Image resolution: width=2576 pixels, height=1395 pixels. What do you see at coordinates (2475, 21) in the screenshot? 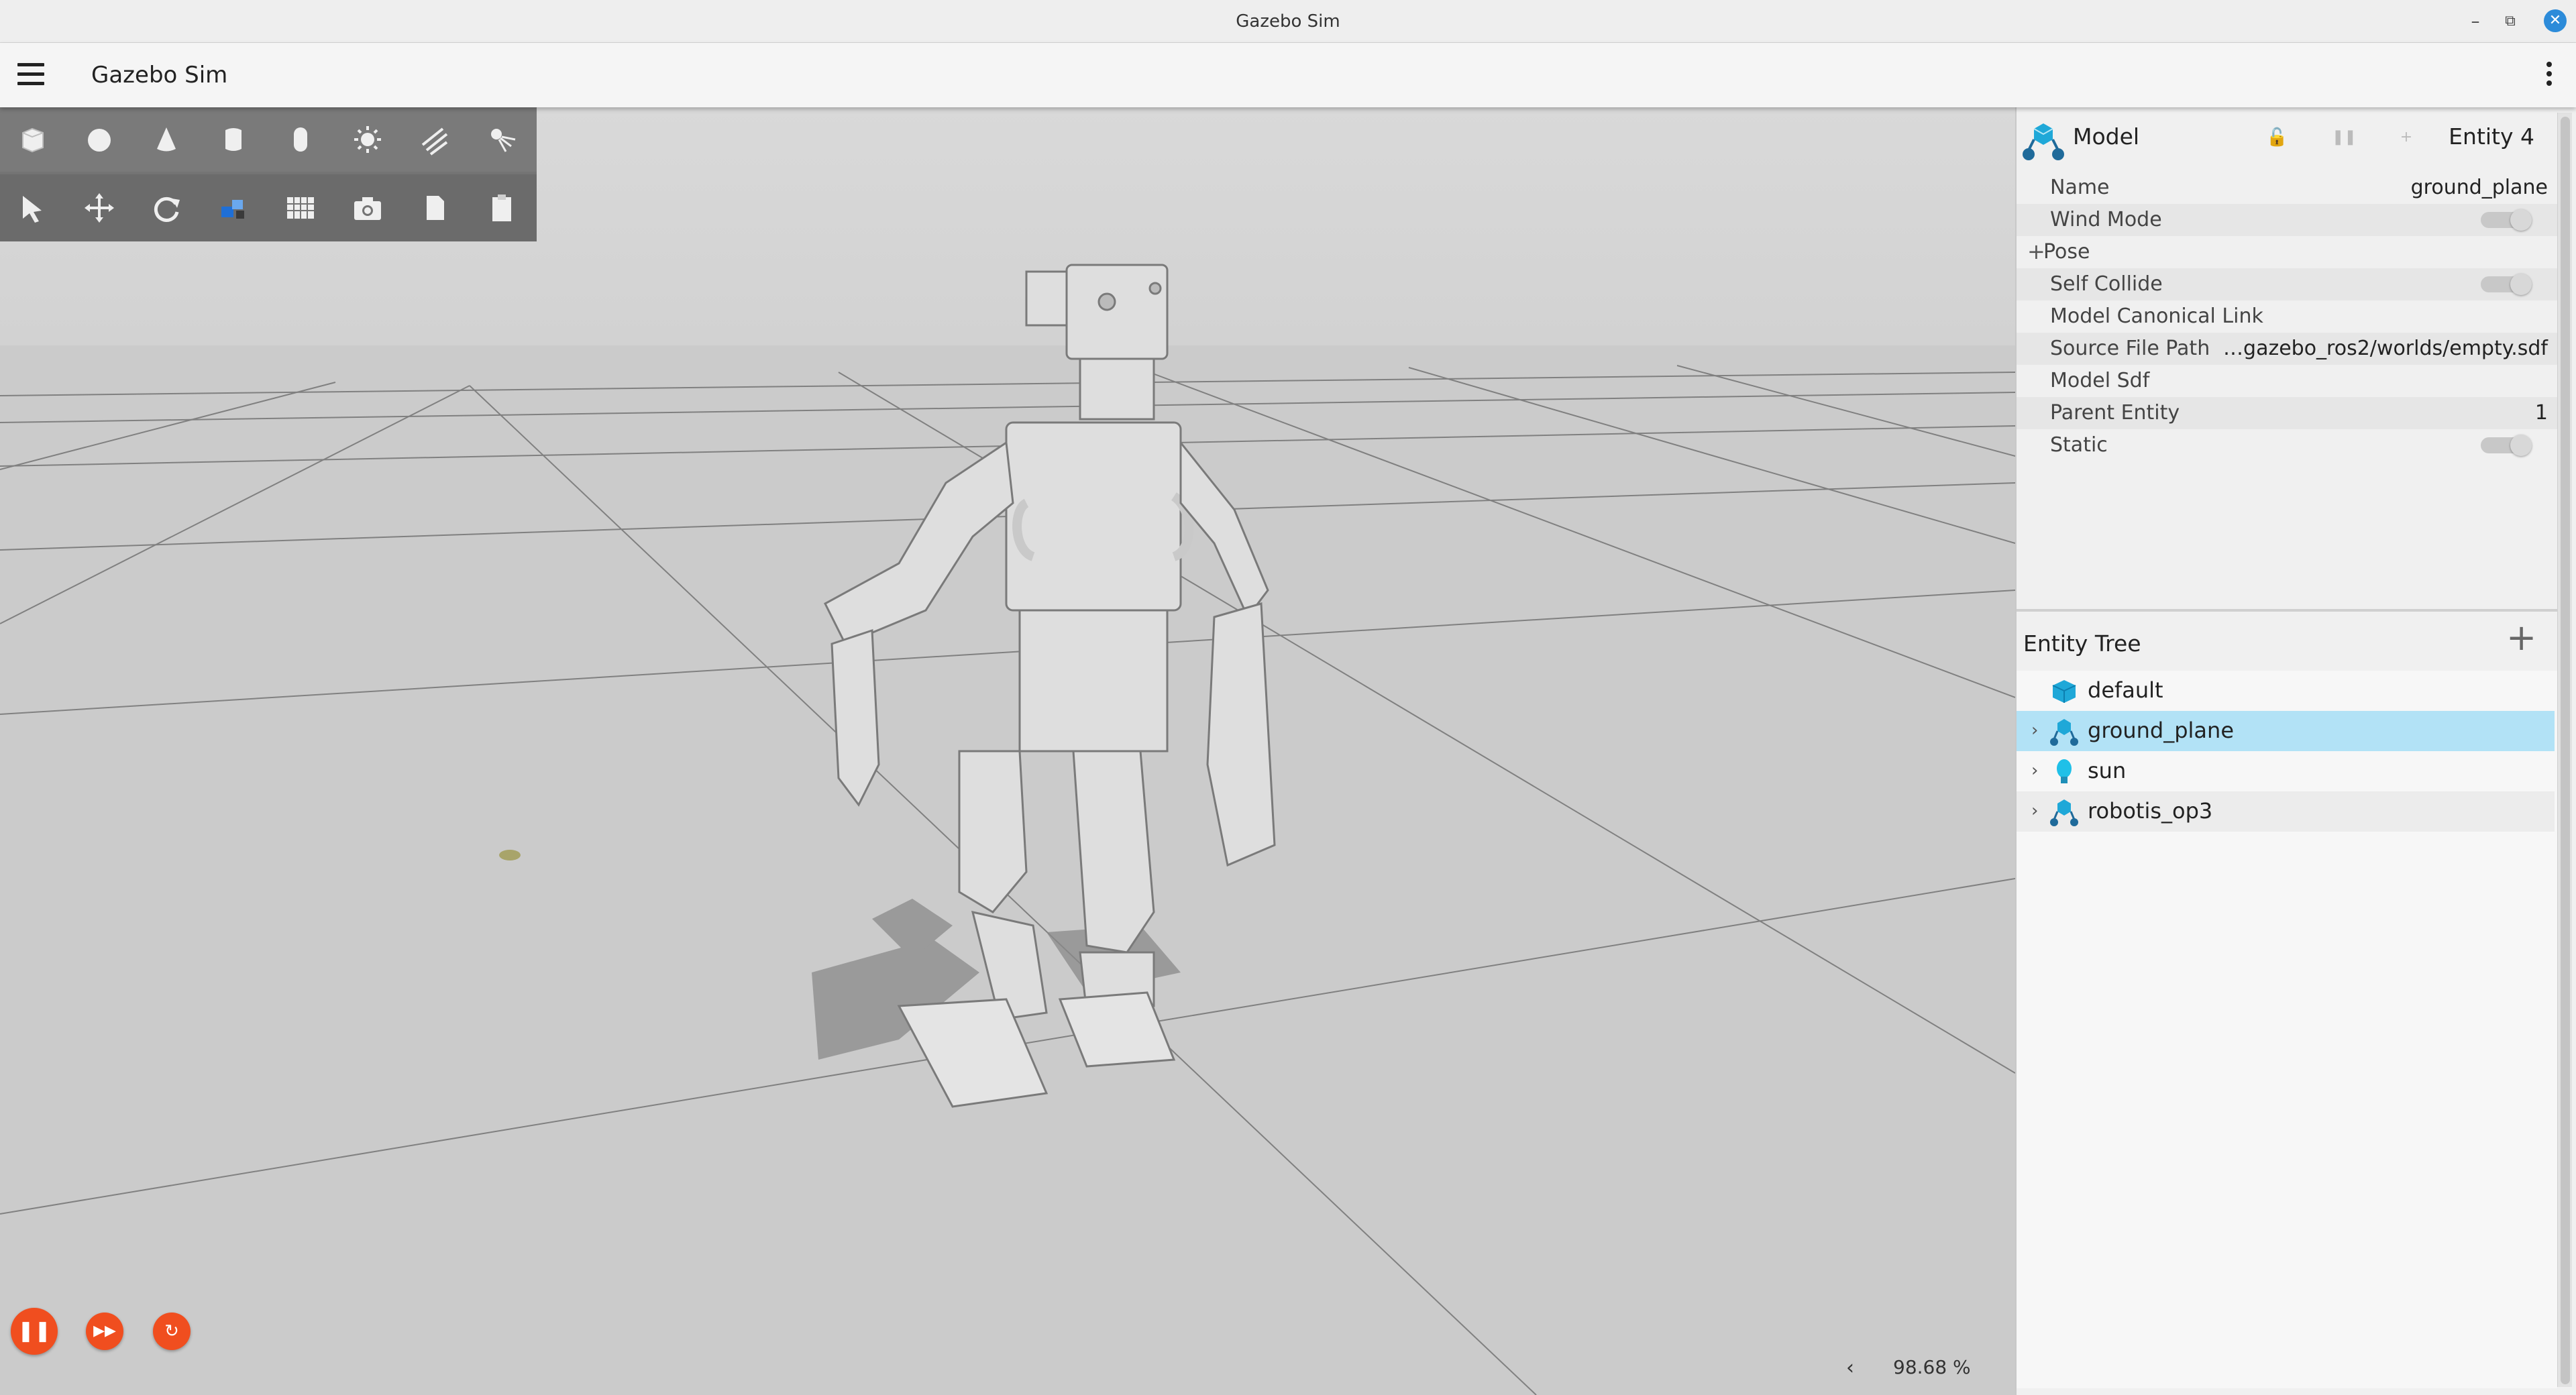
I see `minimize-button: –` at bounding box center [2475, 21].